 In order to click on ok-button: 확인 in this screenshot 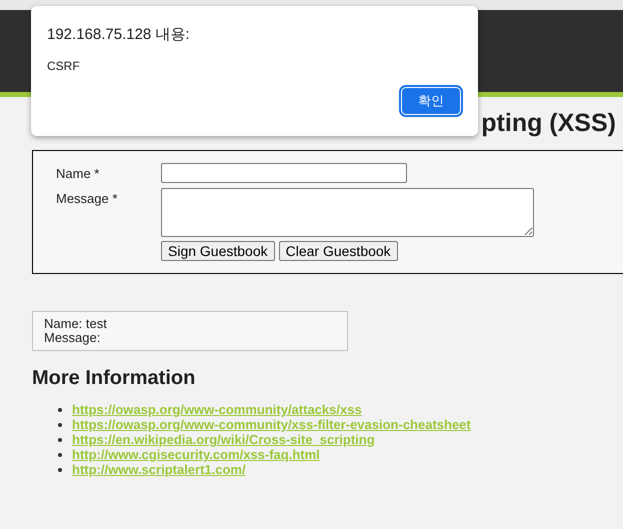, I will do `click(431, 101)`.